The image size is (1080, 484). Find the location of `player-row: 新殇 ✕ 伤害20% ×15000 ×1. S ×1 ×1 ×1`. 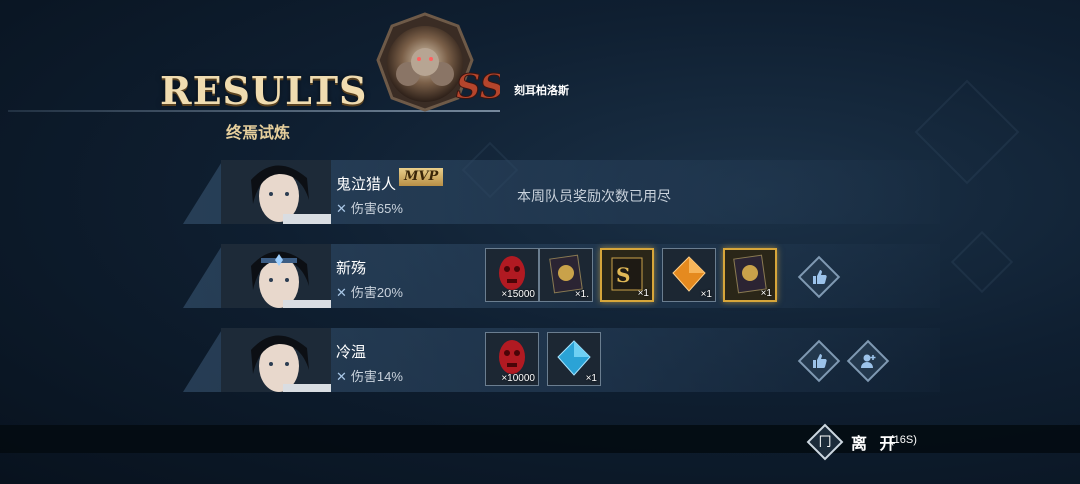

player-row: 新殇 ✕ 伤害20% ×15000 ×1. S ×1 ×1 ×1 is located at coordinates (561, 276).